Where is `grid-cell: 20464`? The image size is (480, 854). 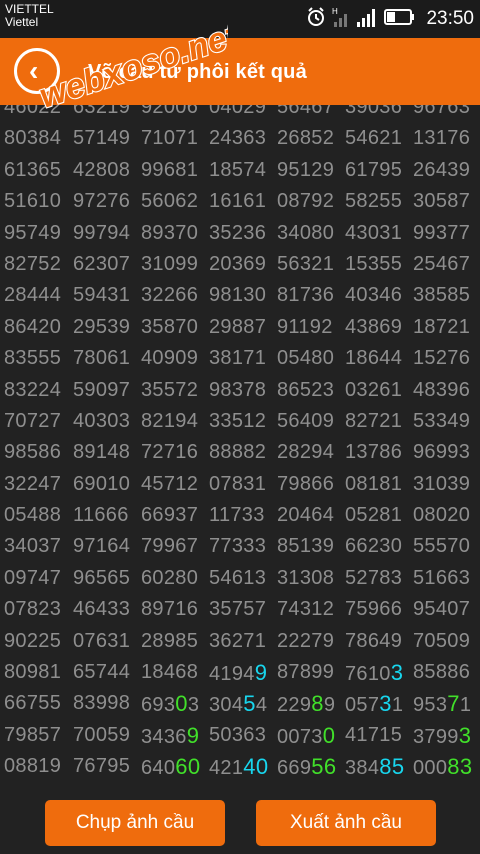
grid-cell: 20464 is located at coordinates (306, 515).